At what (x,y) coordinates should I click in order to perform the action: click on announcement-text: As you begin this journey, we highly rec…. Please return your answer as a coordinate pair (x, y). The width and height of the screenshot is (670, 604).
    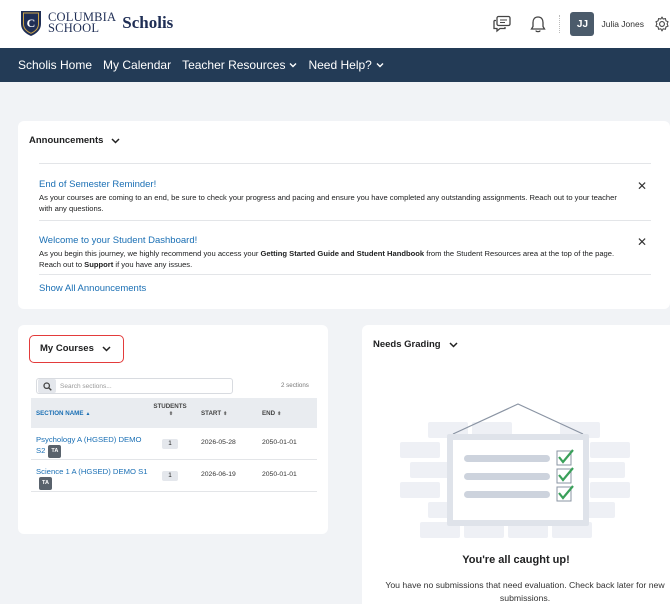
    Looking at the image, I should click on (150, 253).